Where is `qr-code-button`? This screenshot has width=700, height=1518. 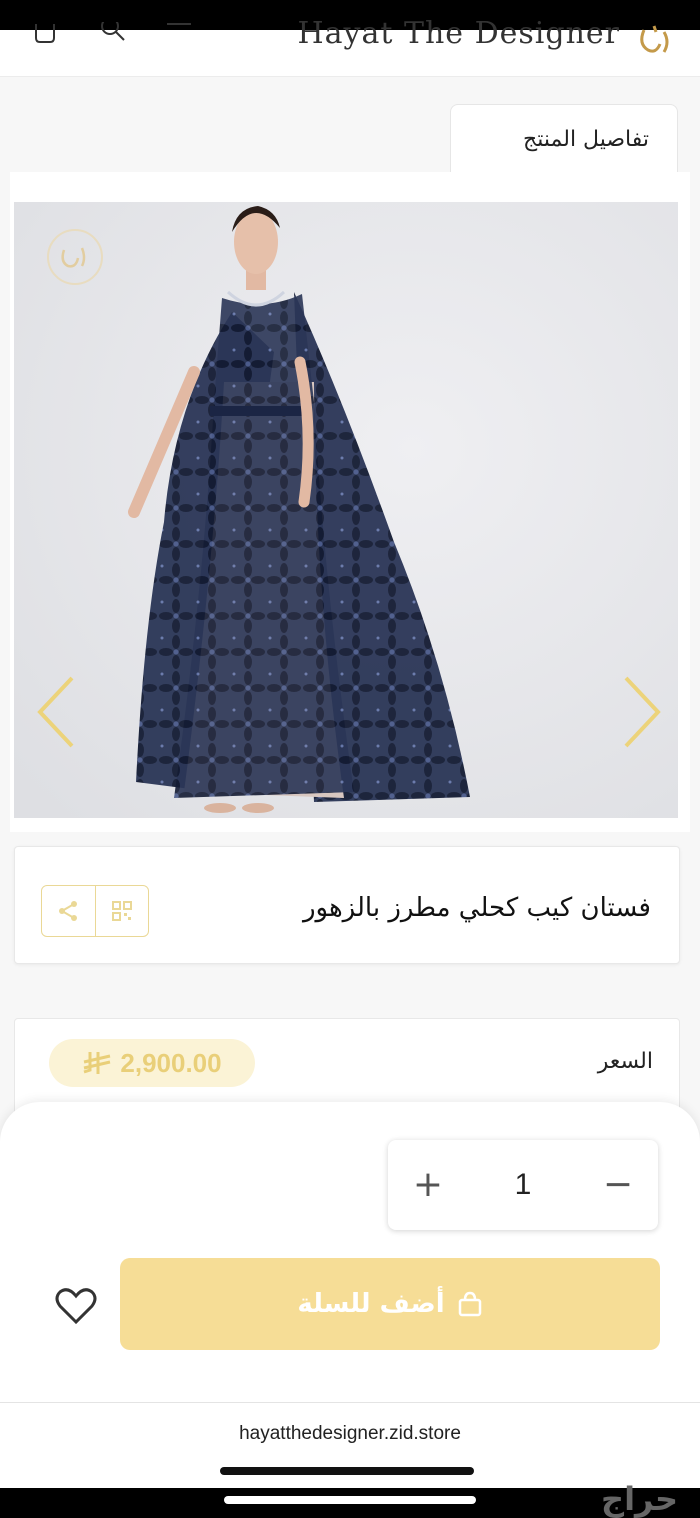
qr-code-button is located at coordinates (121, 911).